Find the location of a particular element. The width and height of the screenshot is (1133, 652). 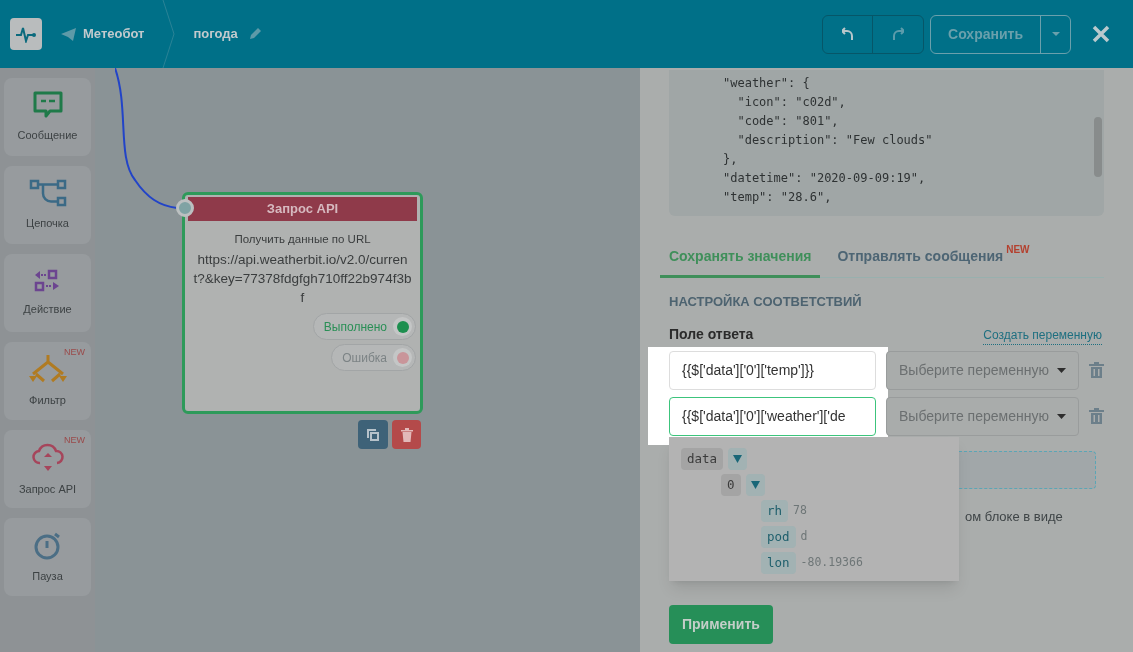

tree-key: pod is located at coordinates (778, 536).